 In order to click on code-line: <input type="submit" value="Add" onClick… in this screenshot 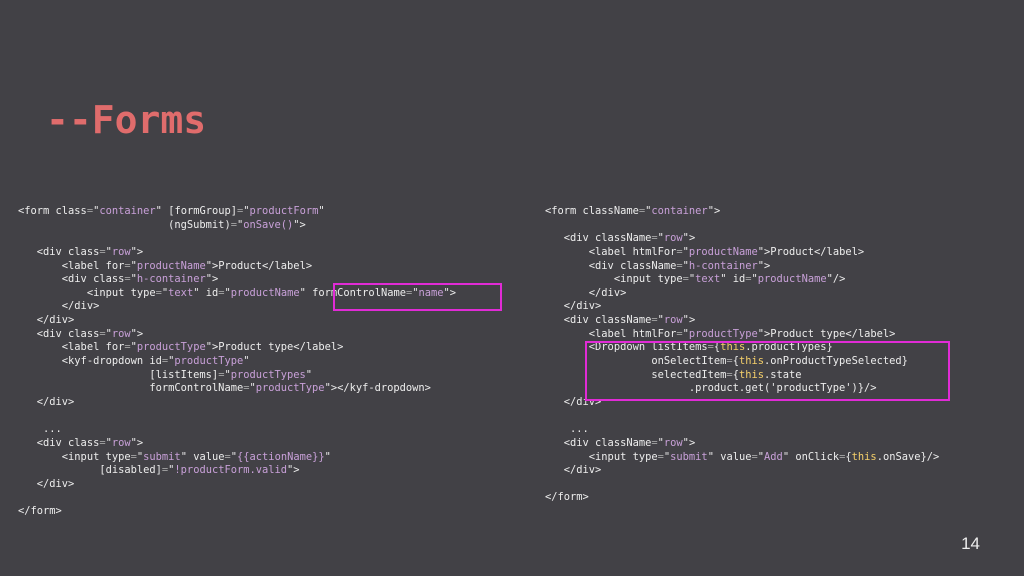, I will do `click(742, 456)`.